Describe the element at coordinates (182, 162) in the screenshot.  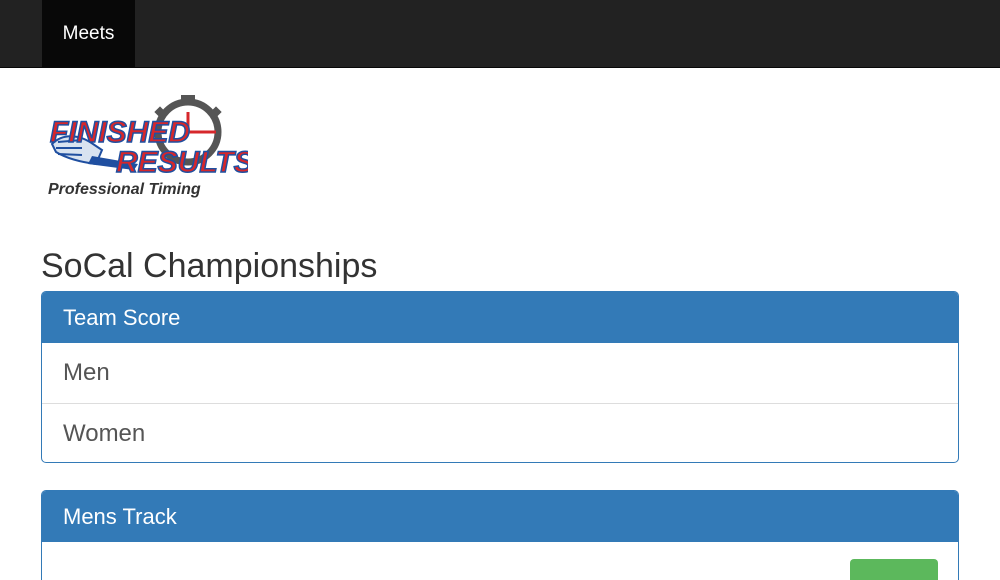
I see `logo-word-results: RESULTS` at that location.